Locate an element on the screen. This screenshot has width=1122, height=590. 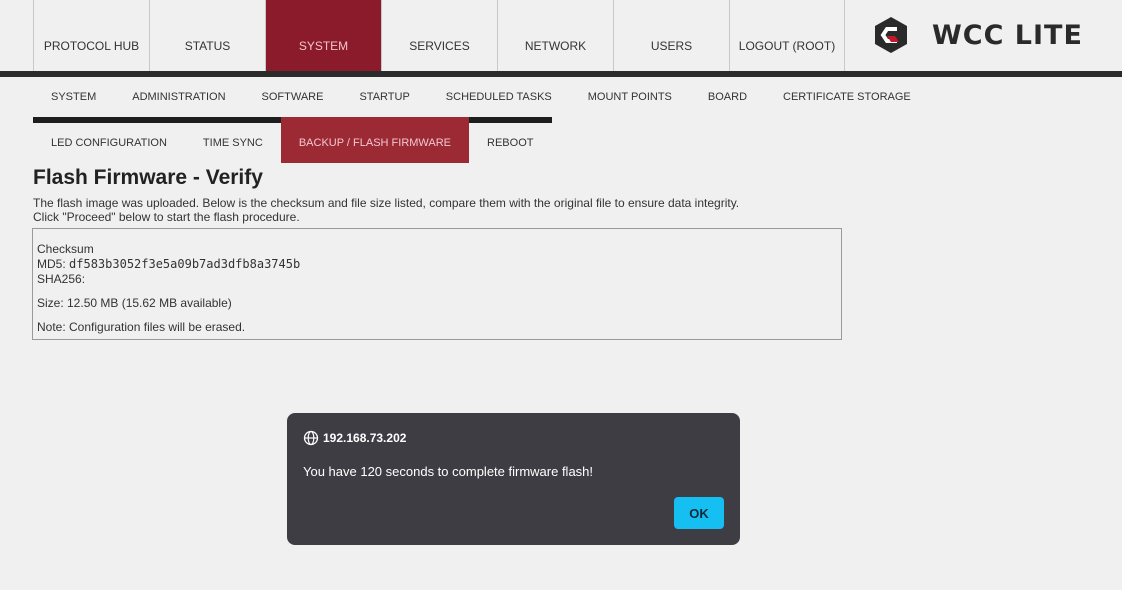
md5-label: MD5: is located at coordinates (51, 264).